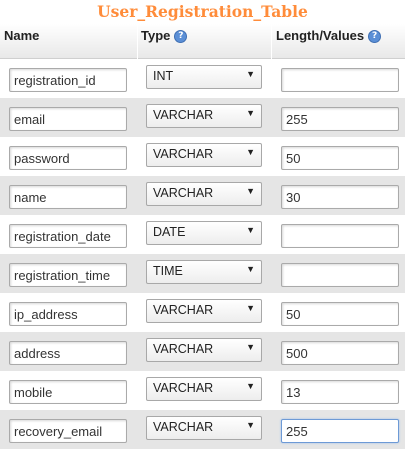  I want to click on table-row: recovery_email VARCHAR ▼ 255, so click(202, 429).